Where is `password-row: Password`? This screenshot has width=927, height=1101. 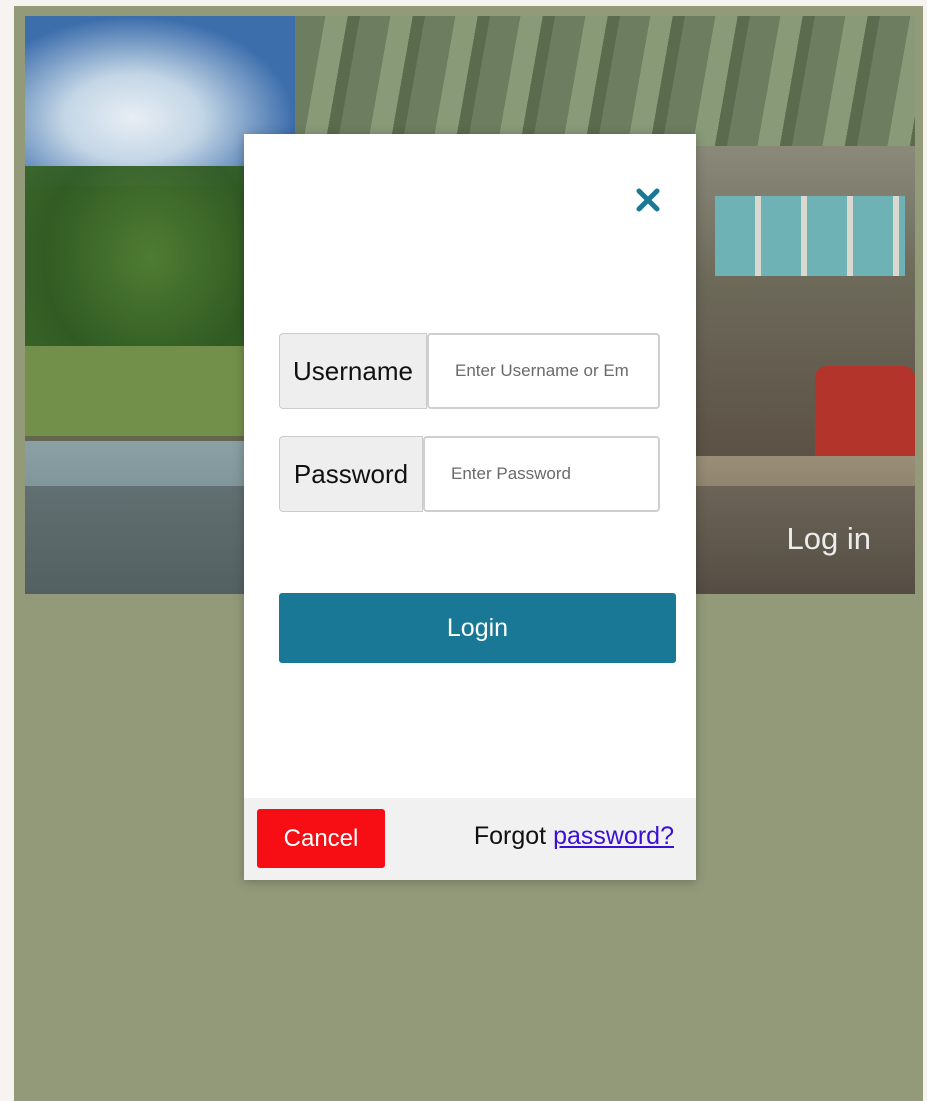
password-row: Password is located at coordinates (469, 474).